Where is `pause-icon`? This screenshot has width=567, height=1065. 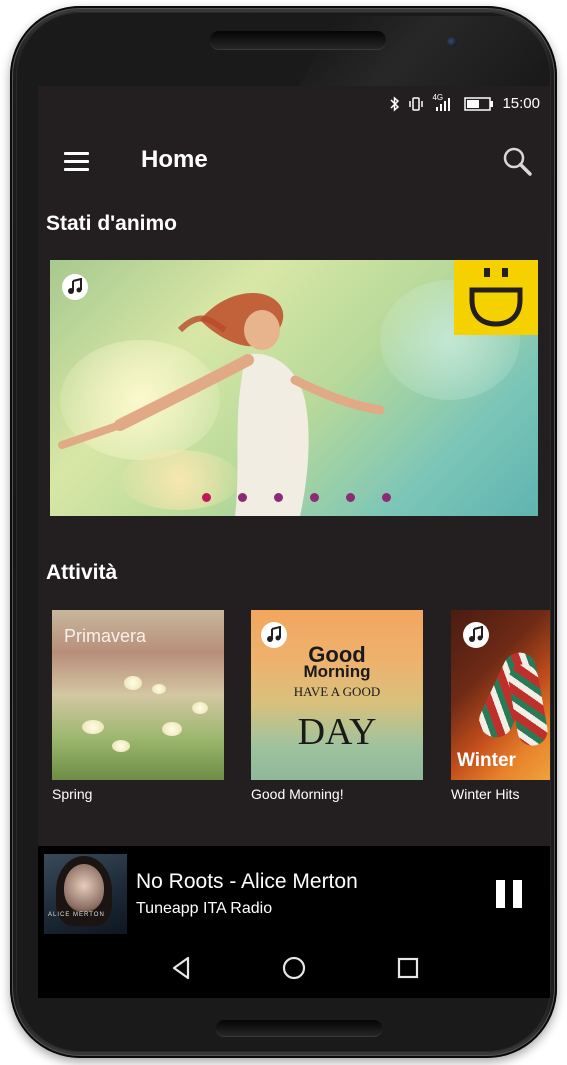
pause-icon is located at coordinates (509, 894).